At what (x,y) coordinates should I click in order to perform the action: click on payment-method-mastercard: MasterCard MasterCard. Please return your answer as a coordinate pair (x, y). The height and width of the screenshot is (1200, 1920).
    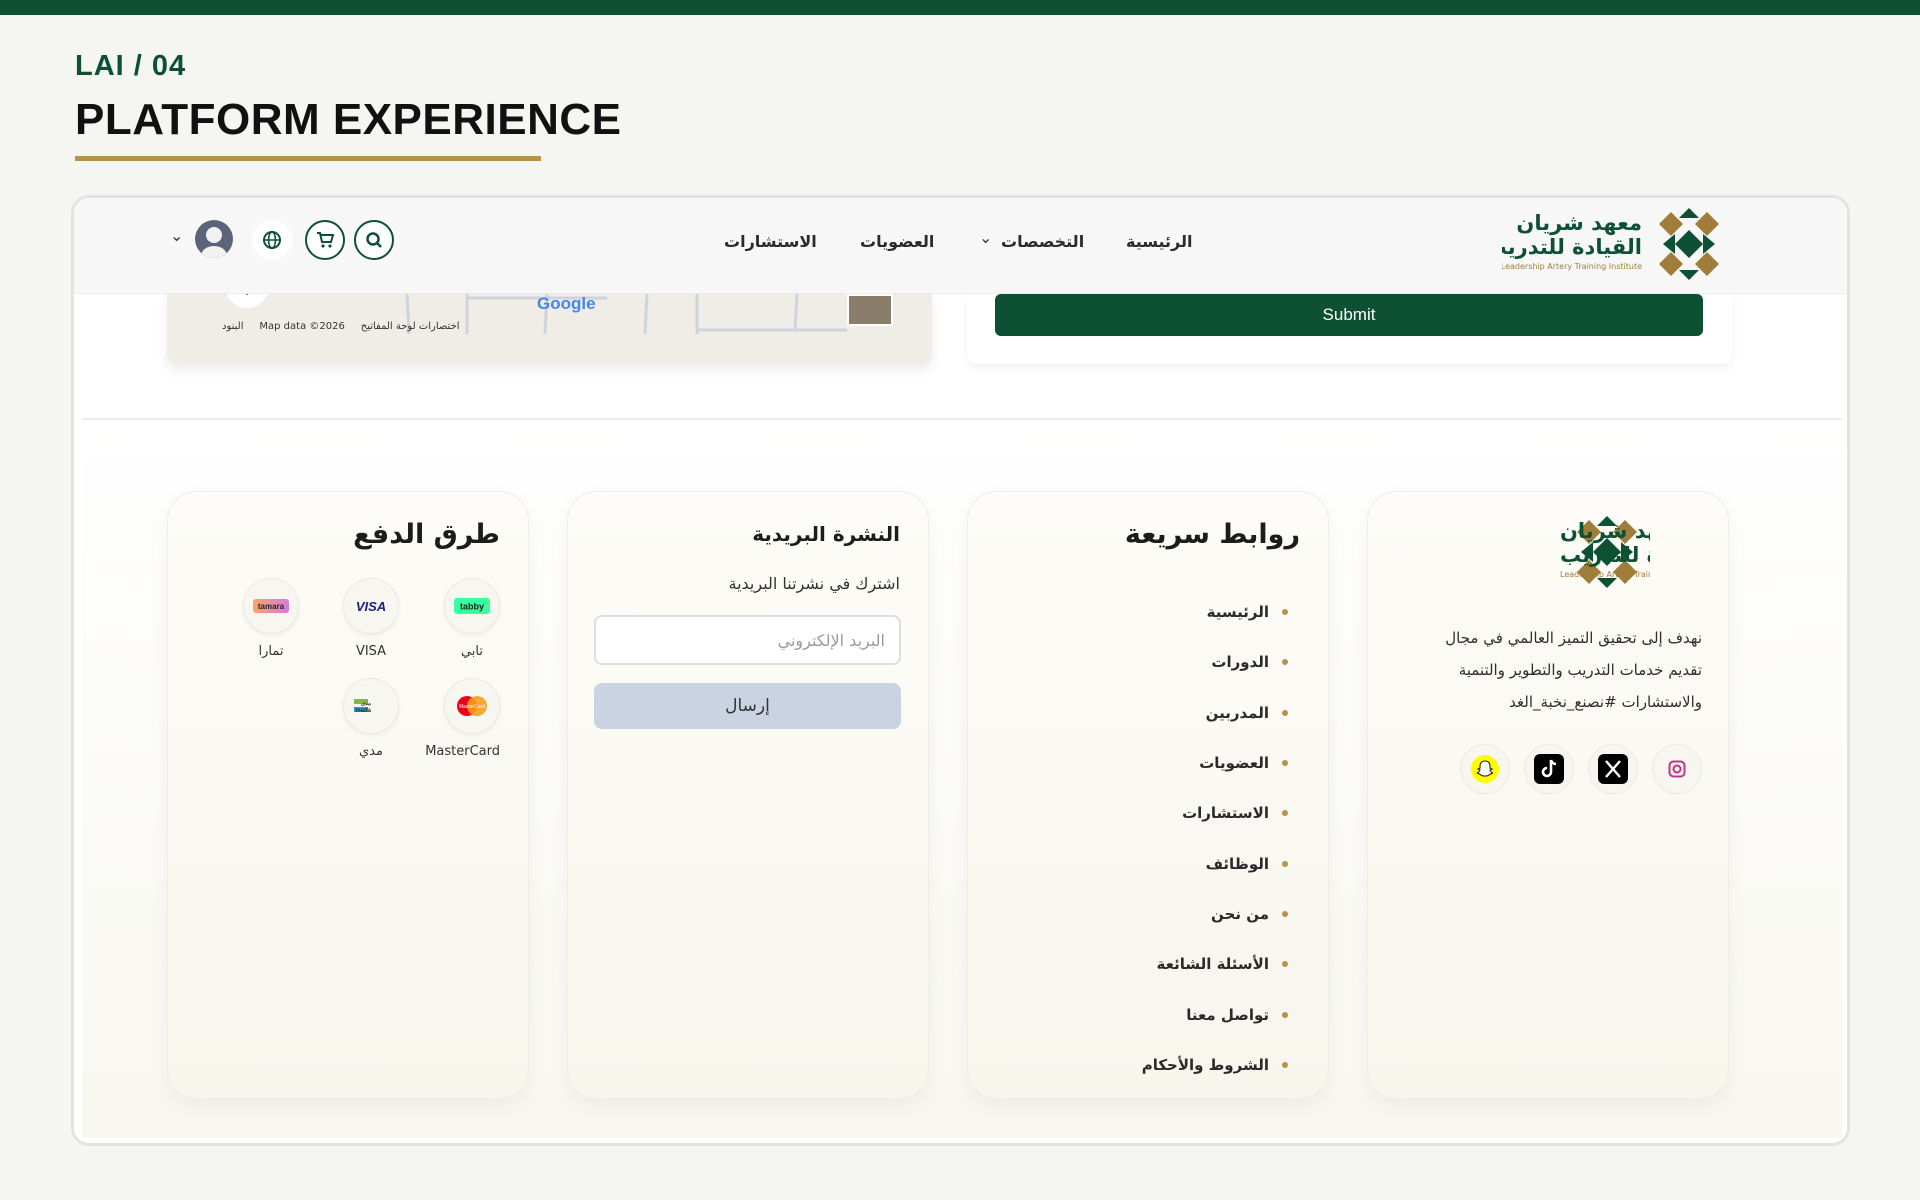
    Looking at the image, I should click on (462, 718).